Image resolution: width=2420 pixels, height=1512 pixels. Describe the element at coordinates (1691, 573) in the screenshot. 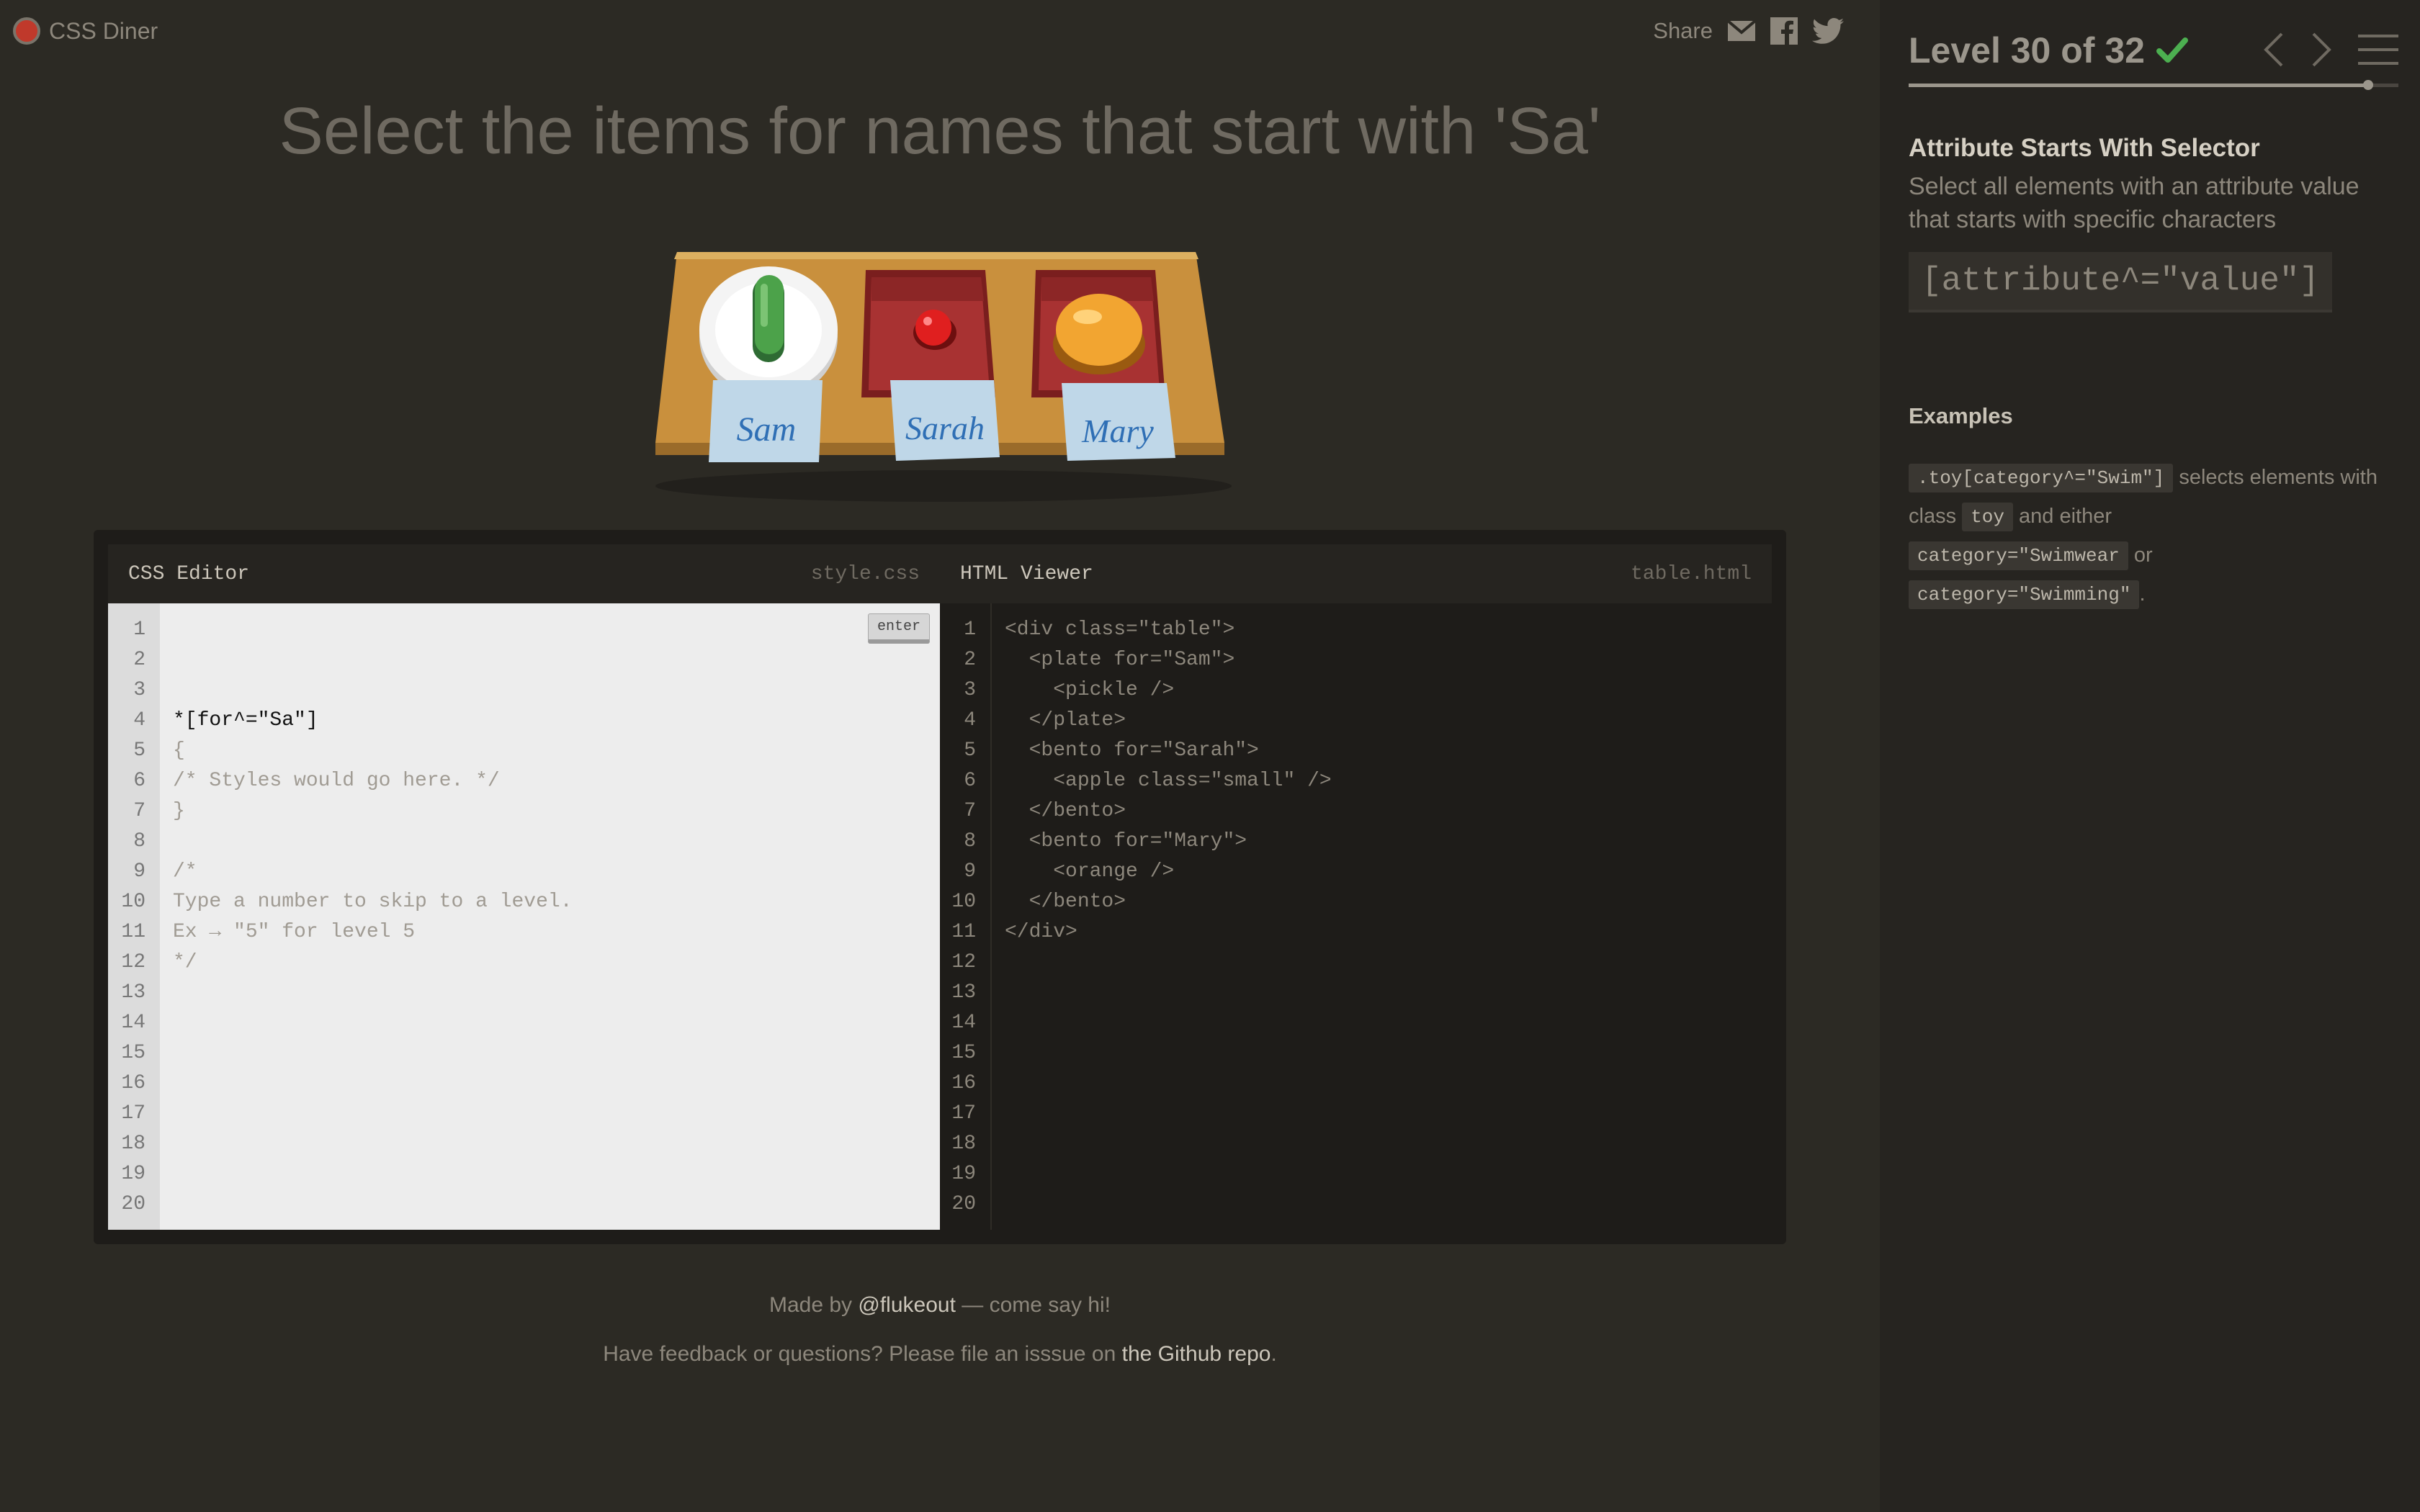

I see `html-file-name: table.html` at that location.